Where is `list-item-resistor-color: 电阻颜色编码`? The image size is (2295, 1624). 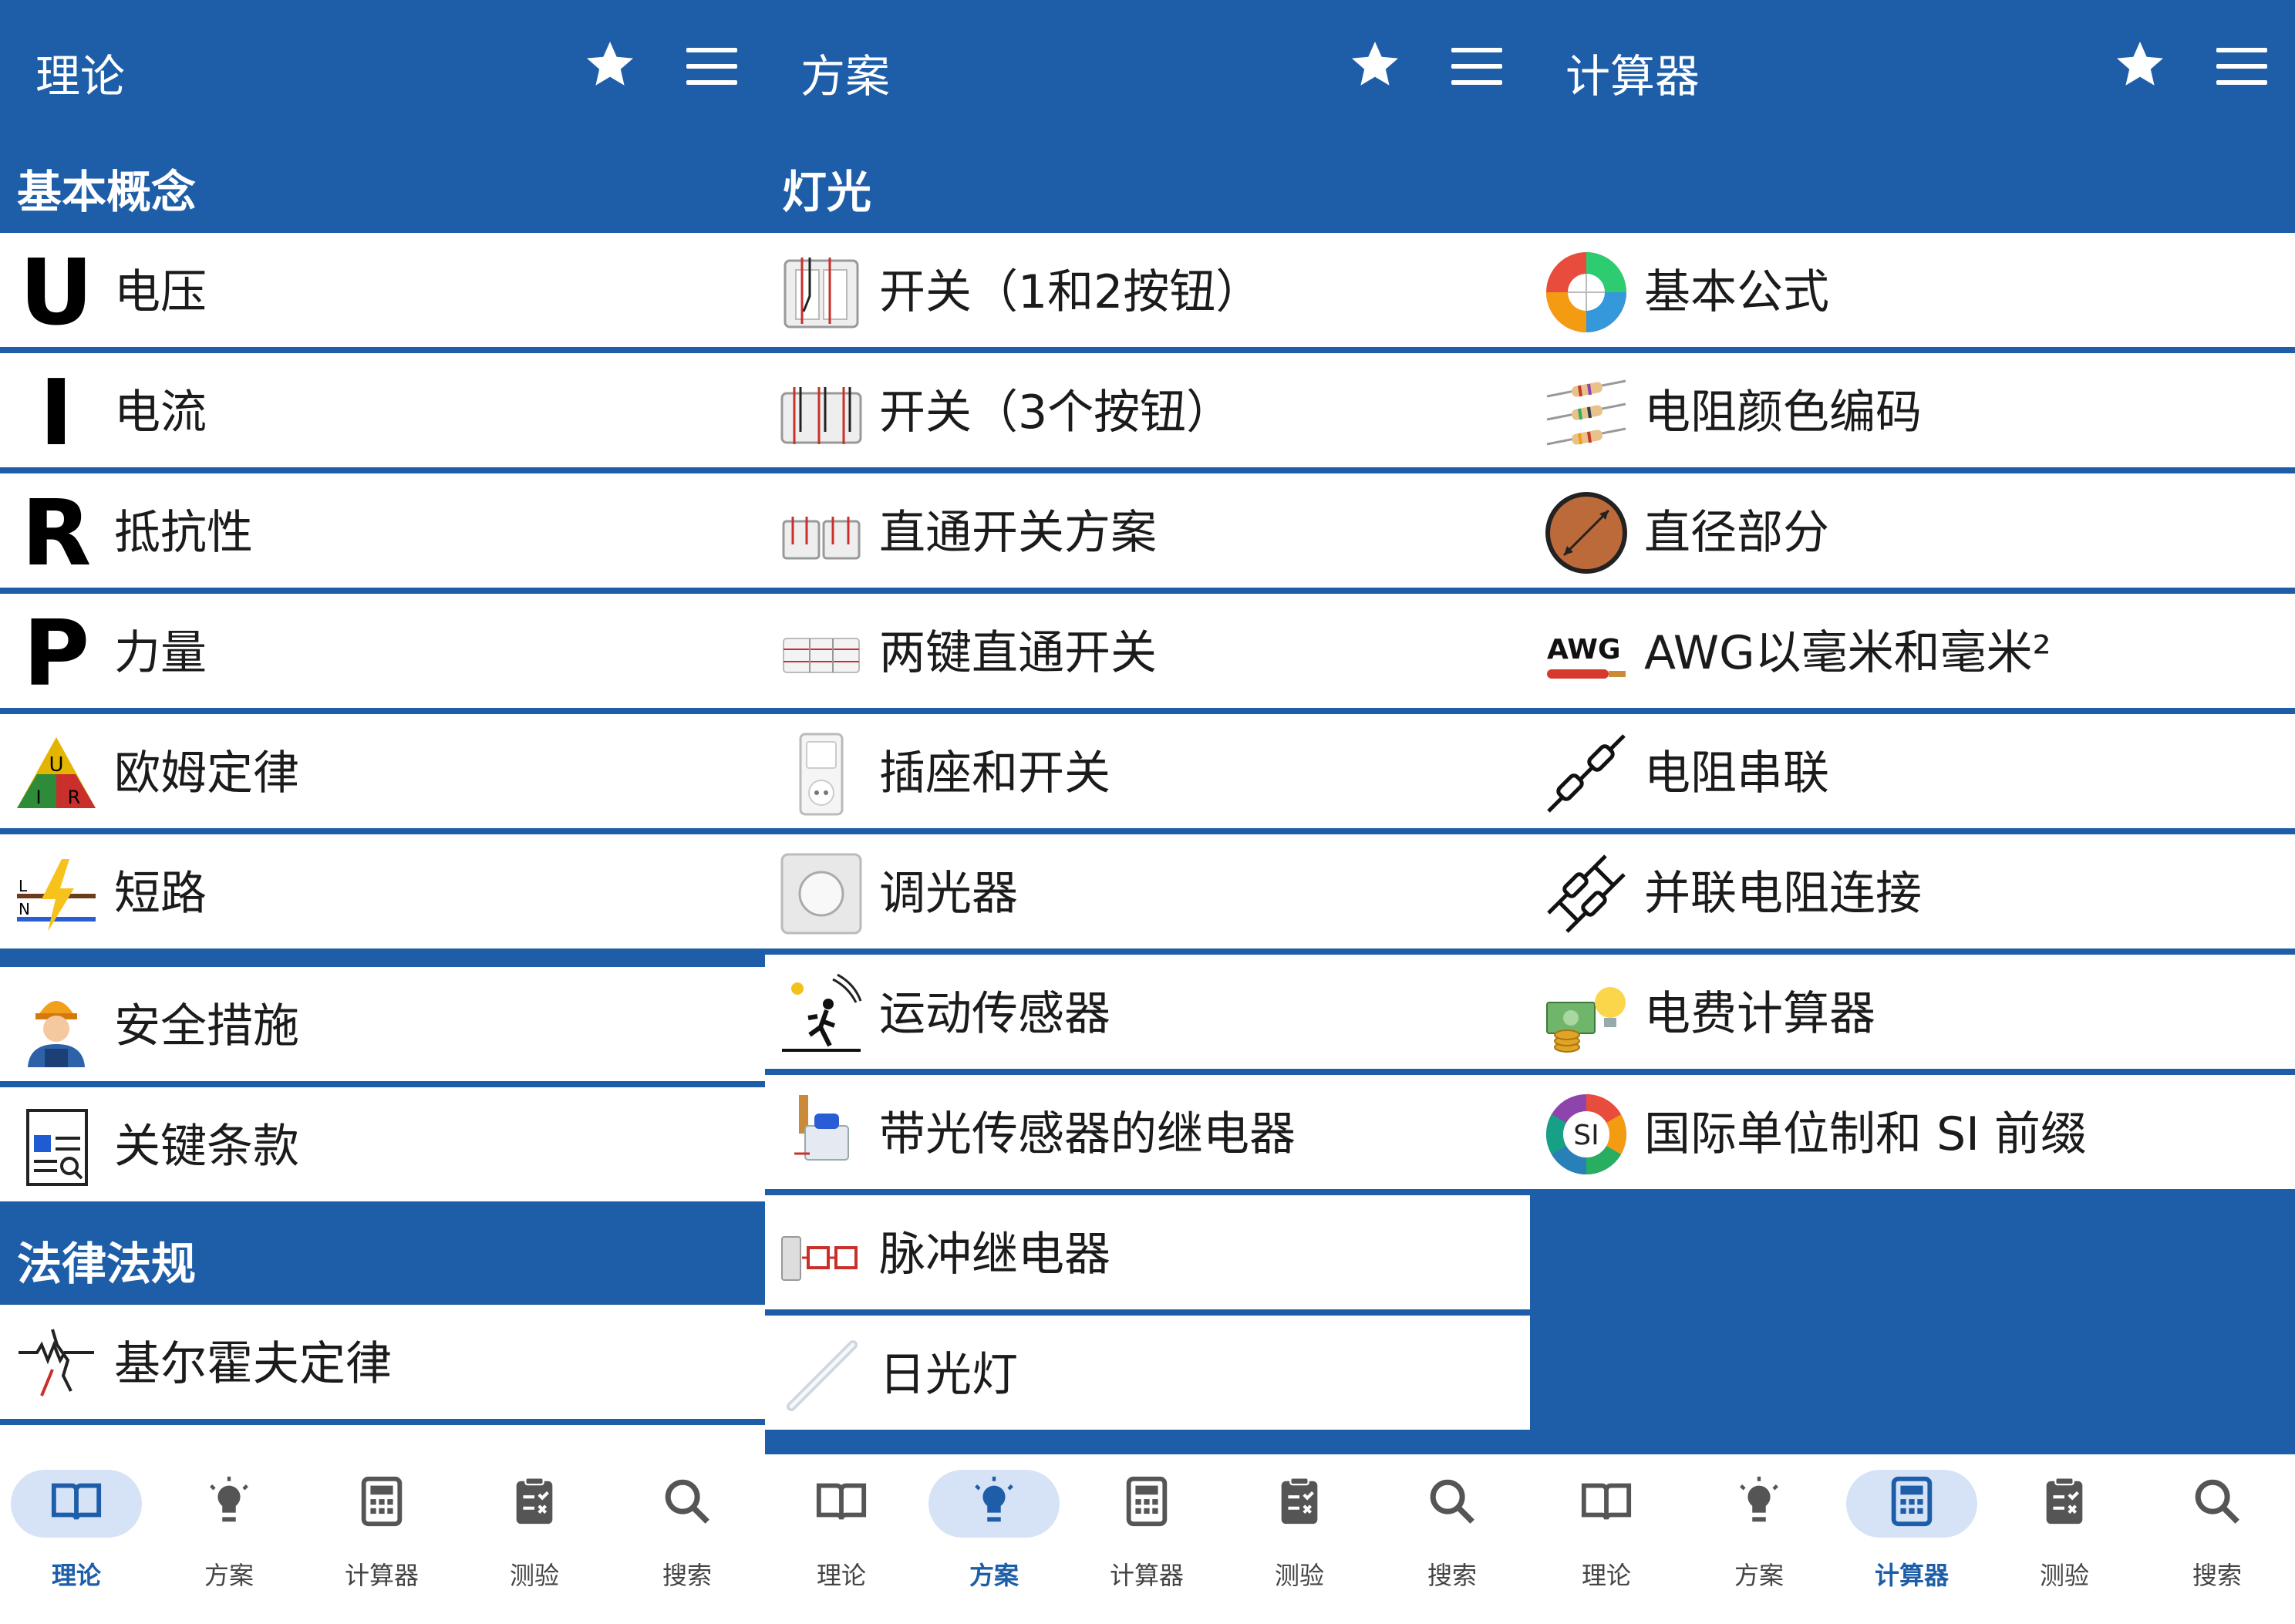
list-item-resistor-color: 电阻颜色编码 is located at coordinates (1912, 410).